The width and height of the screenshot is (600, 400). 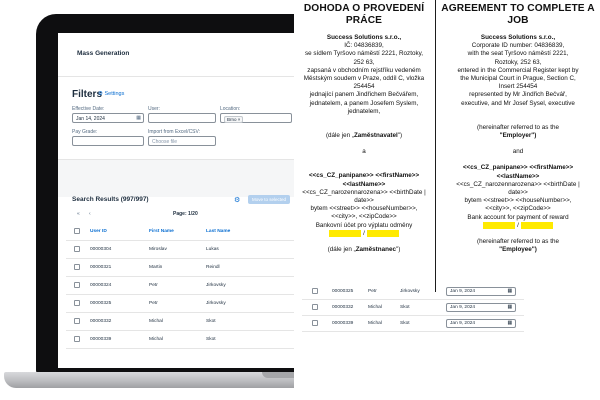 What do you see at coordinates (85, 132) in the screenshot?
I see `pay-grade-label: Pay Grade:` at bounding box center [85, 132].